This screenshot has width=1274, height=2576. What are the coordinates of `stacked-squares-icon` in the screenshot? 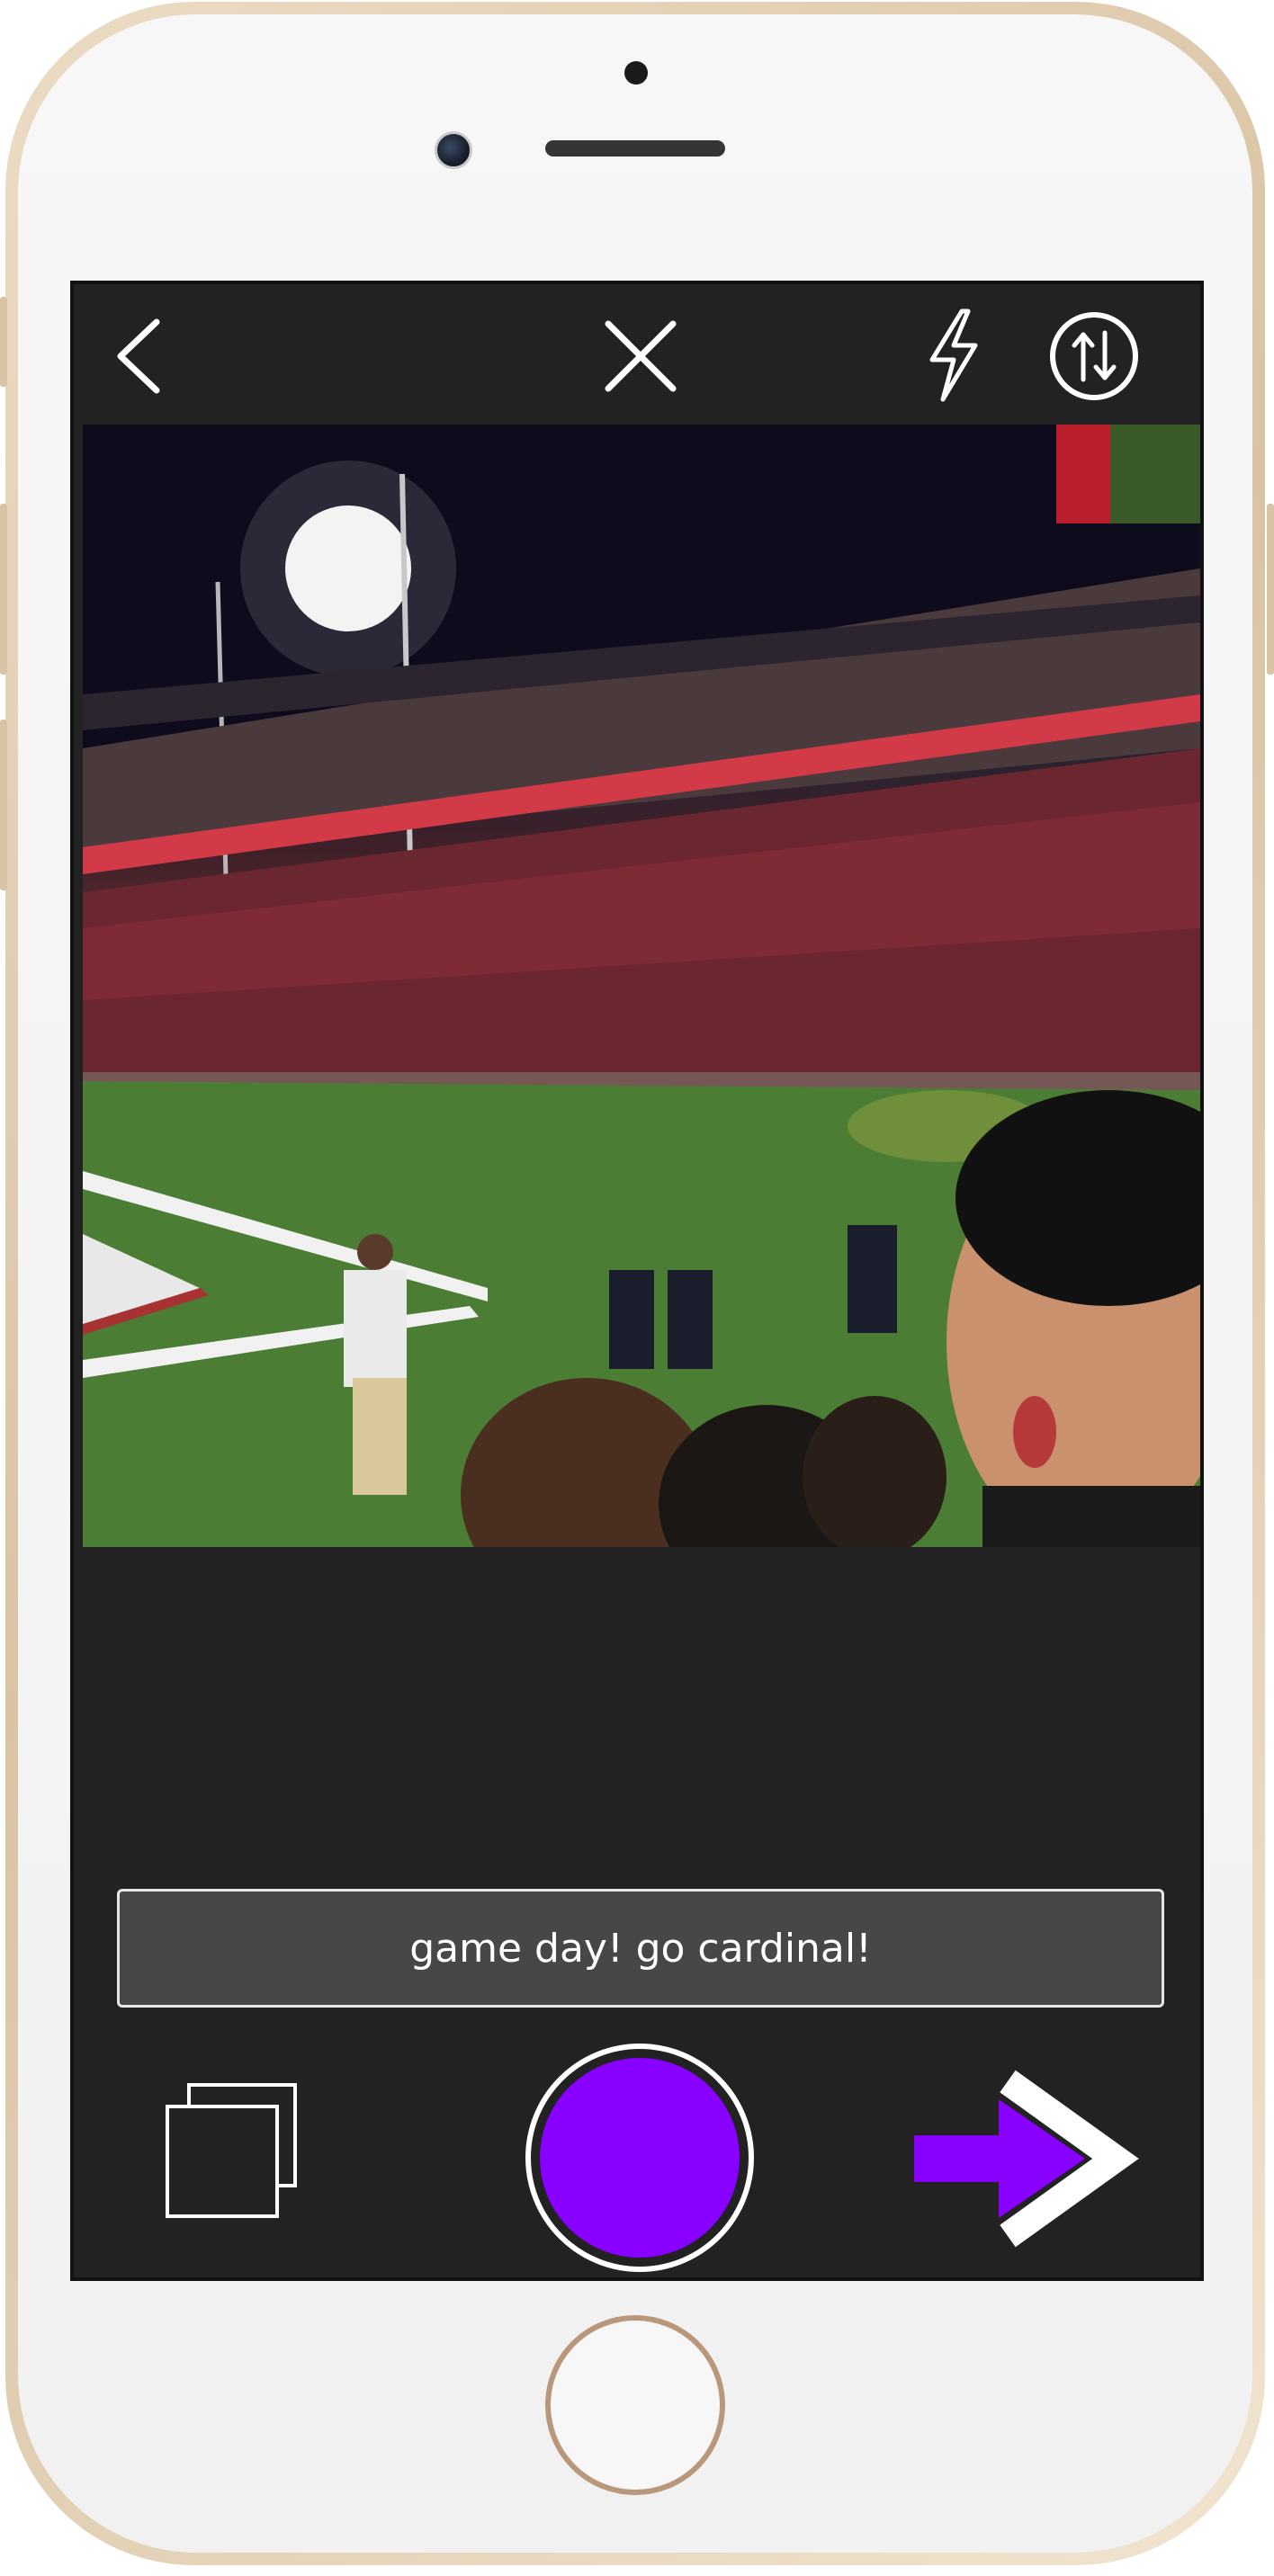 It's located at (231, 2150).